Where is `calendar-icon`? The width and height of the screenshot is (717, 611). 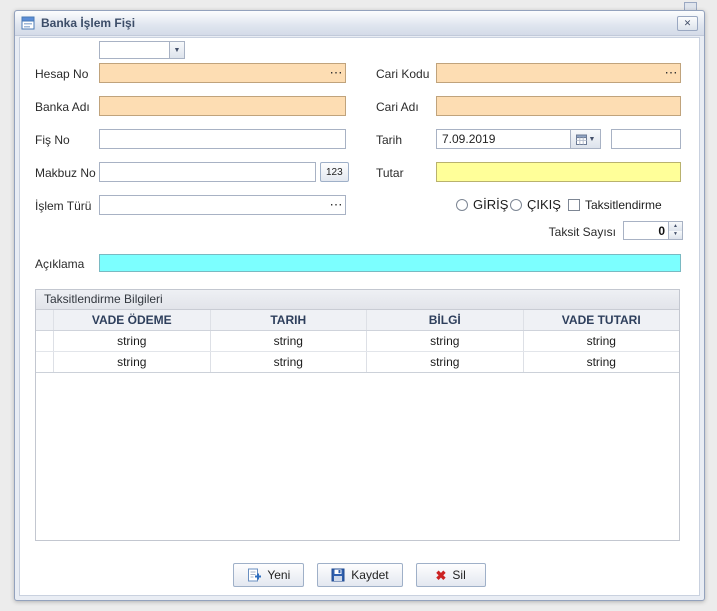 calendar-icon is located at coordinates (581, 139).